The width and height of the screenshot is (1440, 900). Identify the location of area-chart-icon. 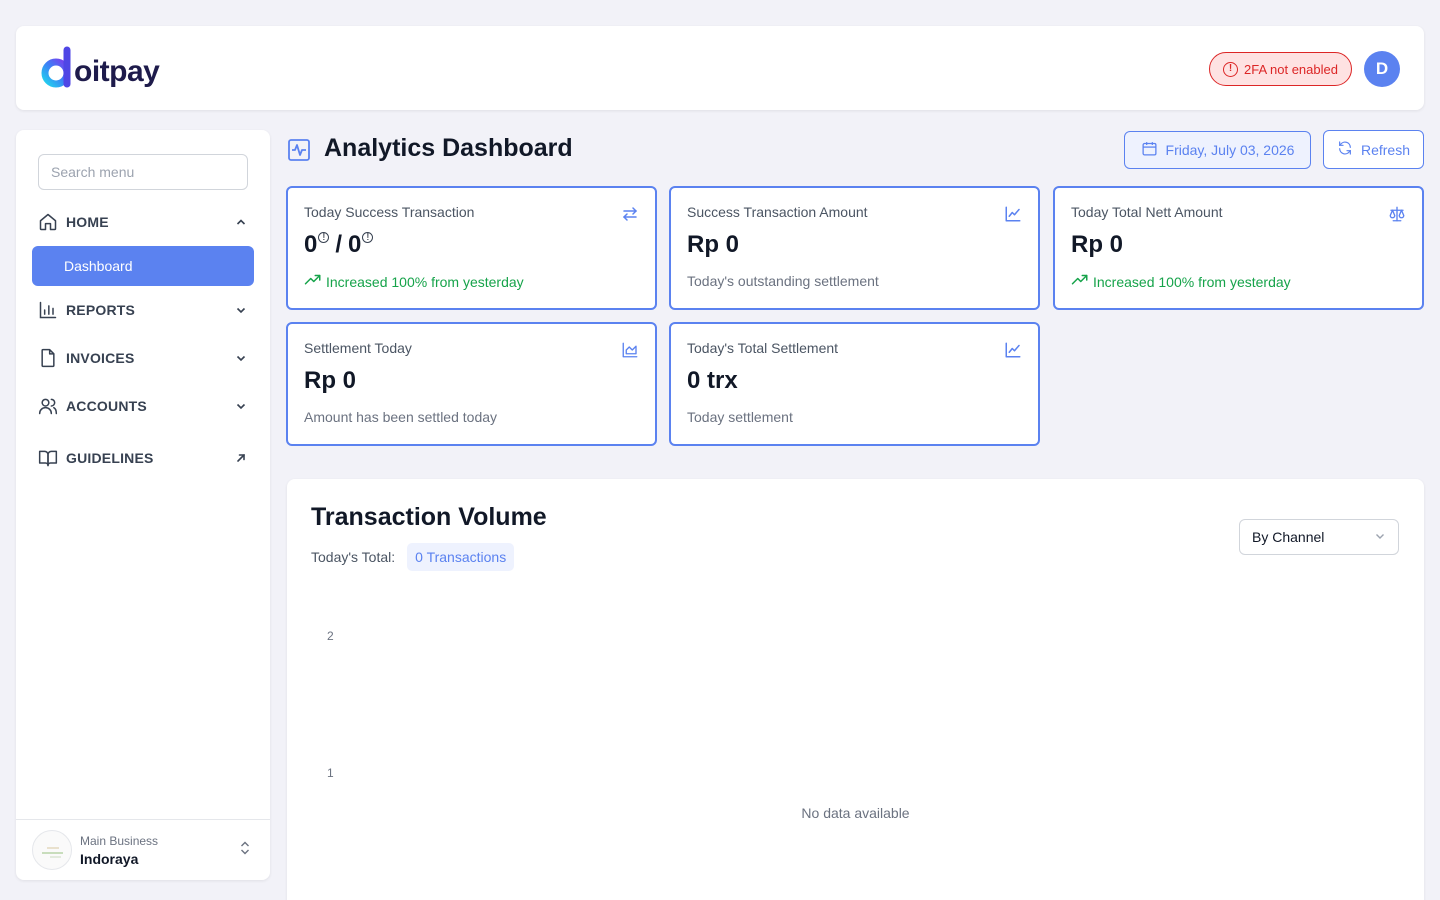
(630, 350).